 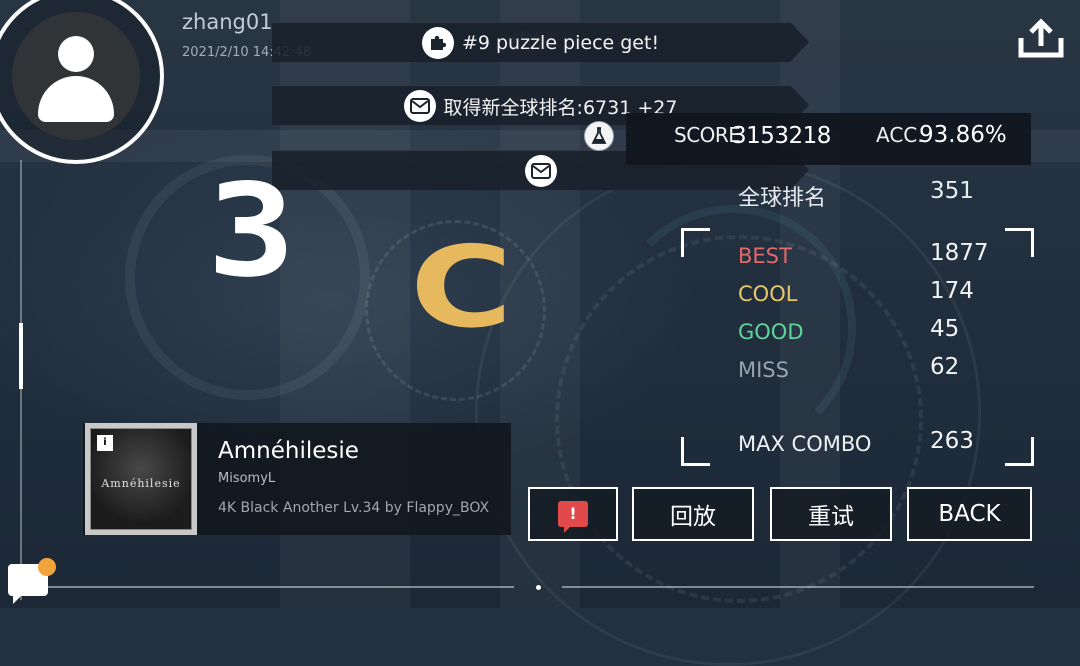 I want to click on back-button: BACK, so click(x=969, y=514).